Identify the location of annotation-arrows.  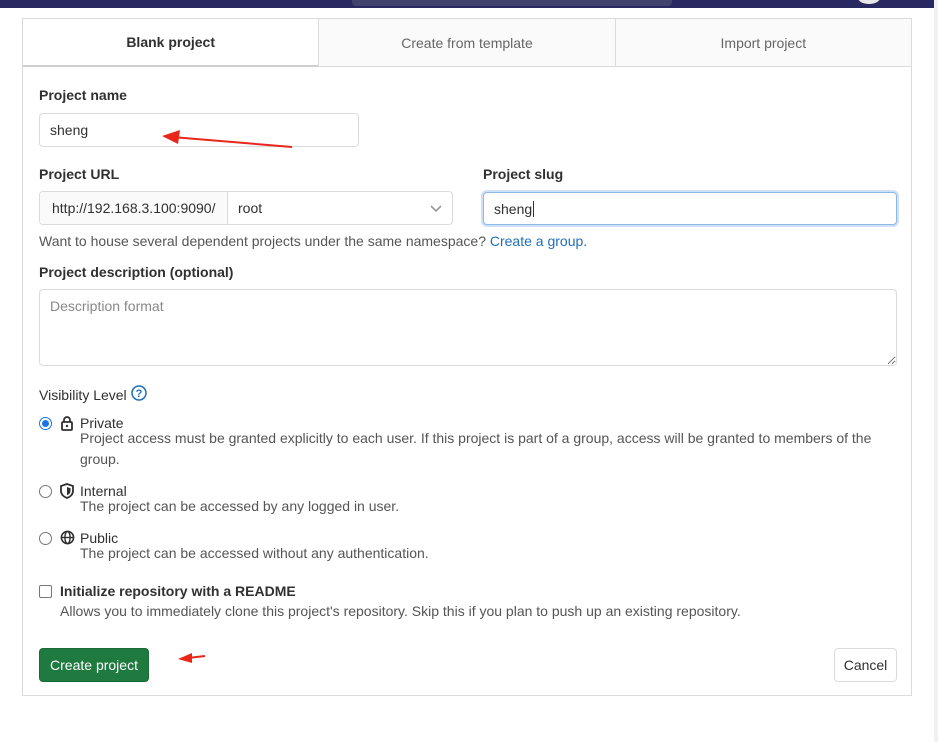
(227, 396).